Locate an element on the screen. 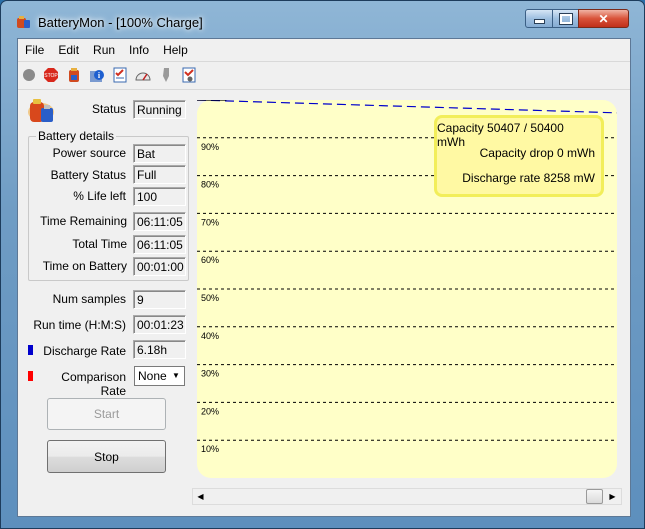  y-tick-label-1: 80% is located at coordinates (210, 185).